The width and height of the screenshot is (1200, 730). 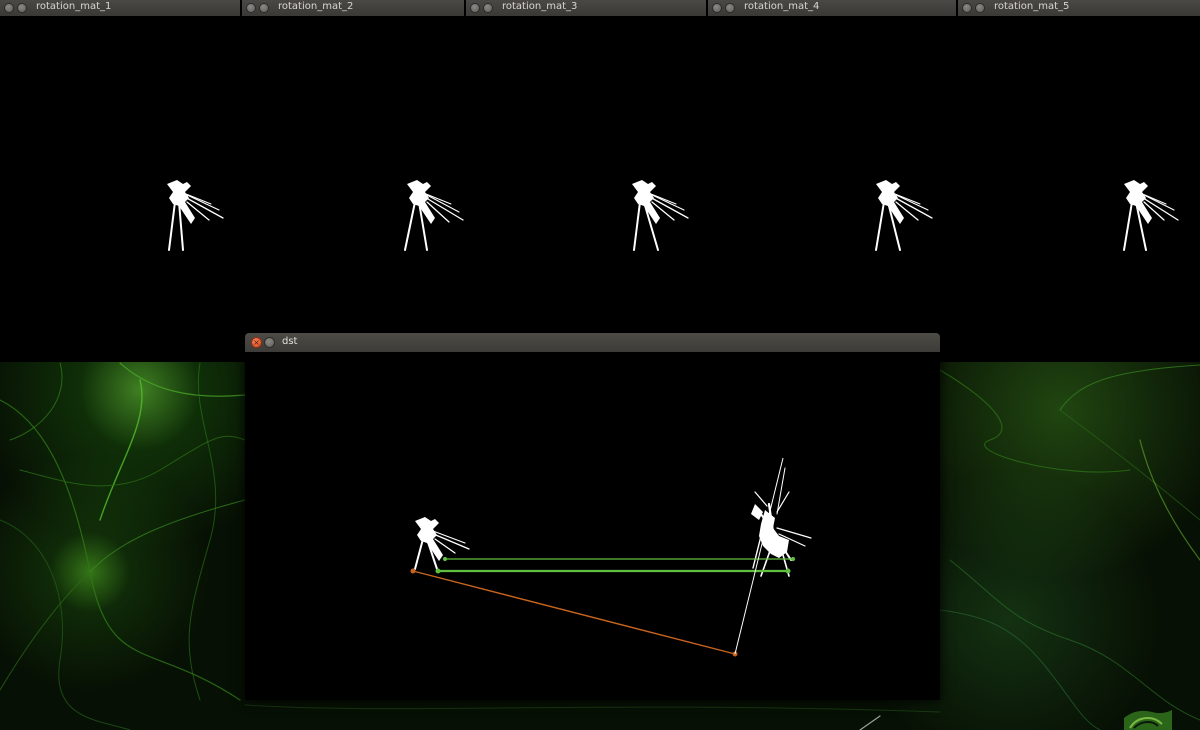 What do you see at coordinates (256, 342) in the screenshot?
I see `close-icon: ×` at bounding box center [256, 342].